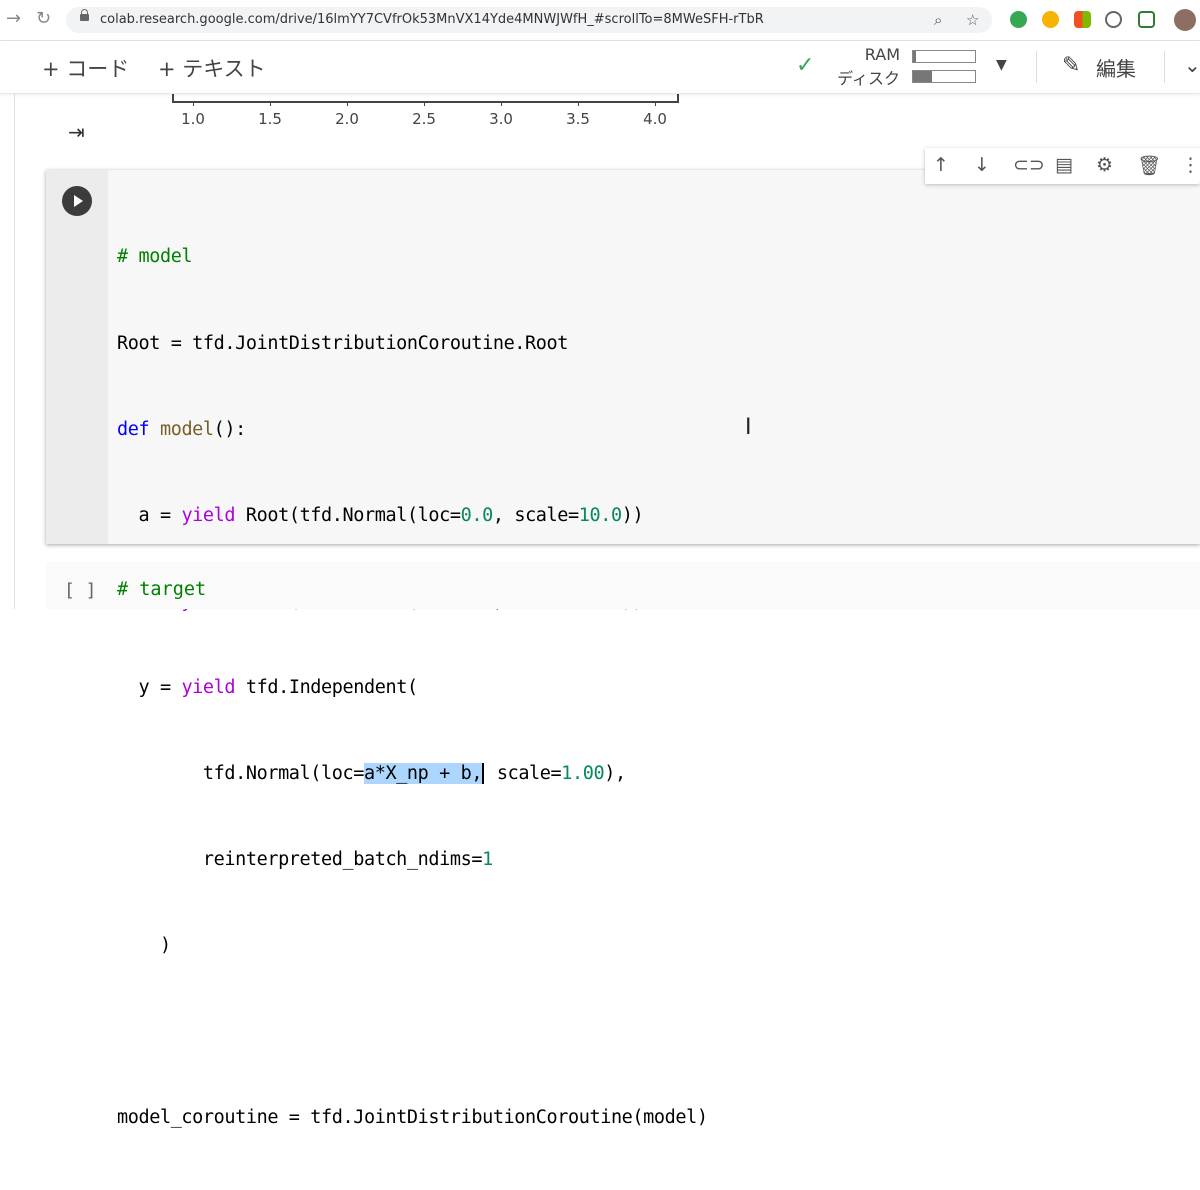 This screenshot has height=1190, width=1200. What do you see at coordinates (212, 68) in the screenshot?
I see `add-text-button: + テキスト` at bounding box center [212, 68].